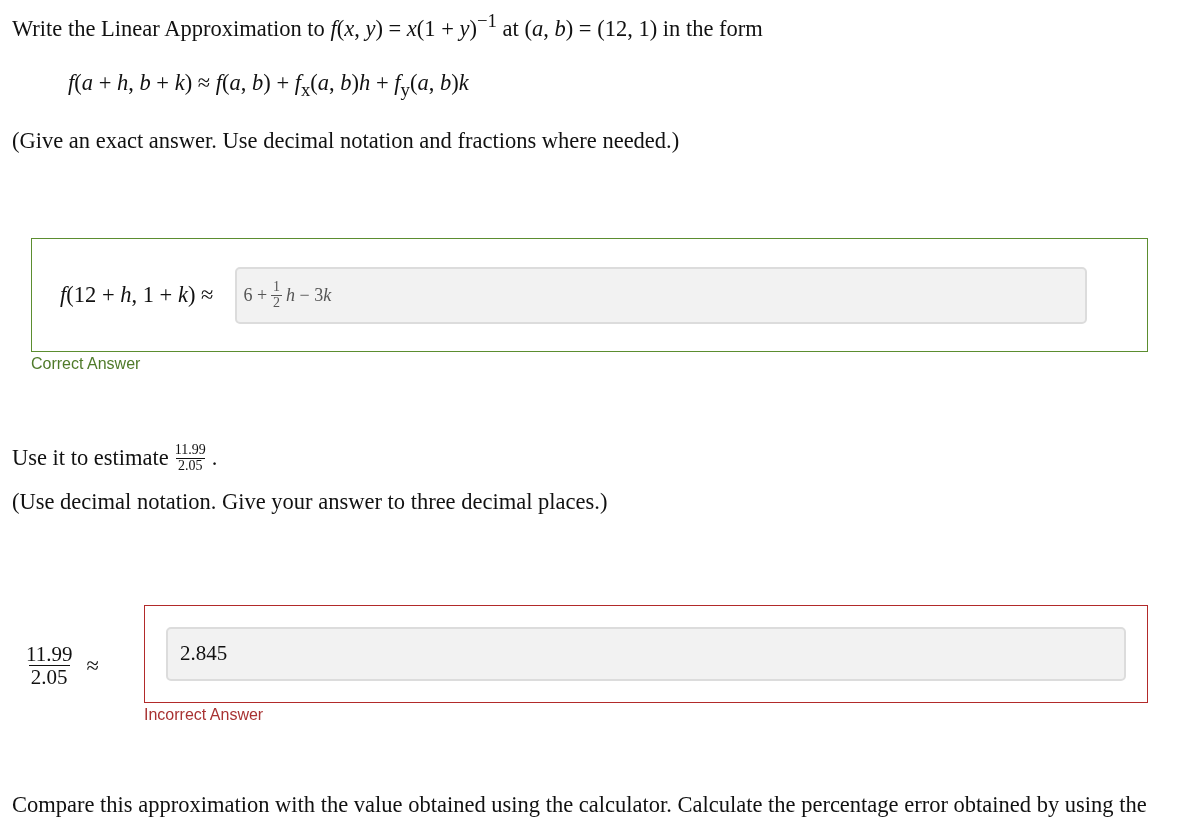 Image resolution: width=1178 pixels, height=837 pixels. Describe the element at coordinates (92, 665) in the screenshot. I see `approx-symbol: ≈` at that location.